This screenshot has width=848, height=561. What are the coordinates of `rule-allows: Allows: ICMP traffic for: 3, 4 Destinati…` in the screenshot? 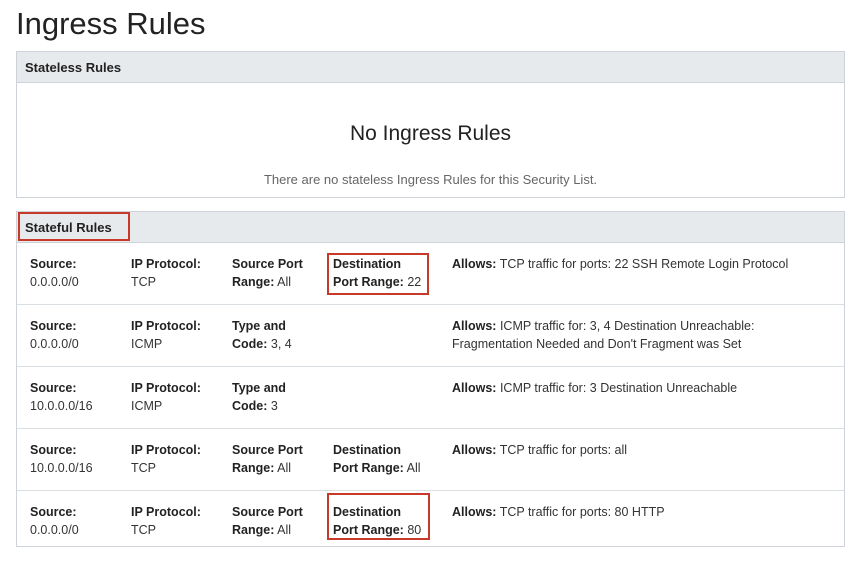 It's located at (644, 335).